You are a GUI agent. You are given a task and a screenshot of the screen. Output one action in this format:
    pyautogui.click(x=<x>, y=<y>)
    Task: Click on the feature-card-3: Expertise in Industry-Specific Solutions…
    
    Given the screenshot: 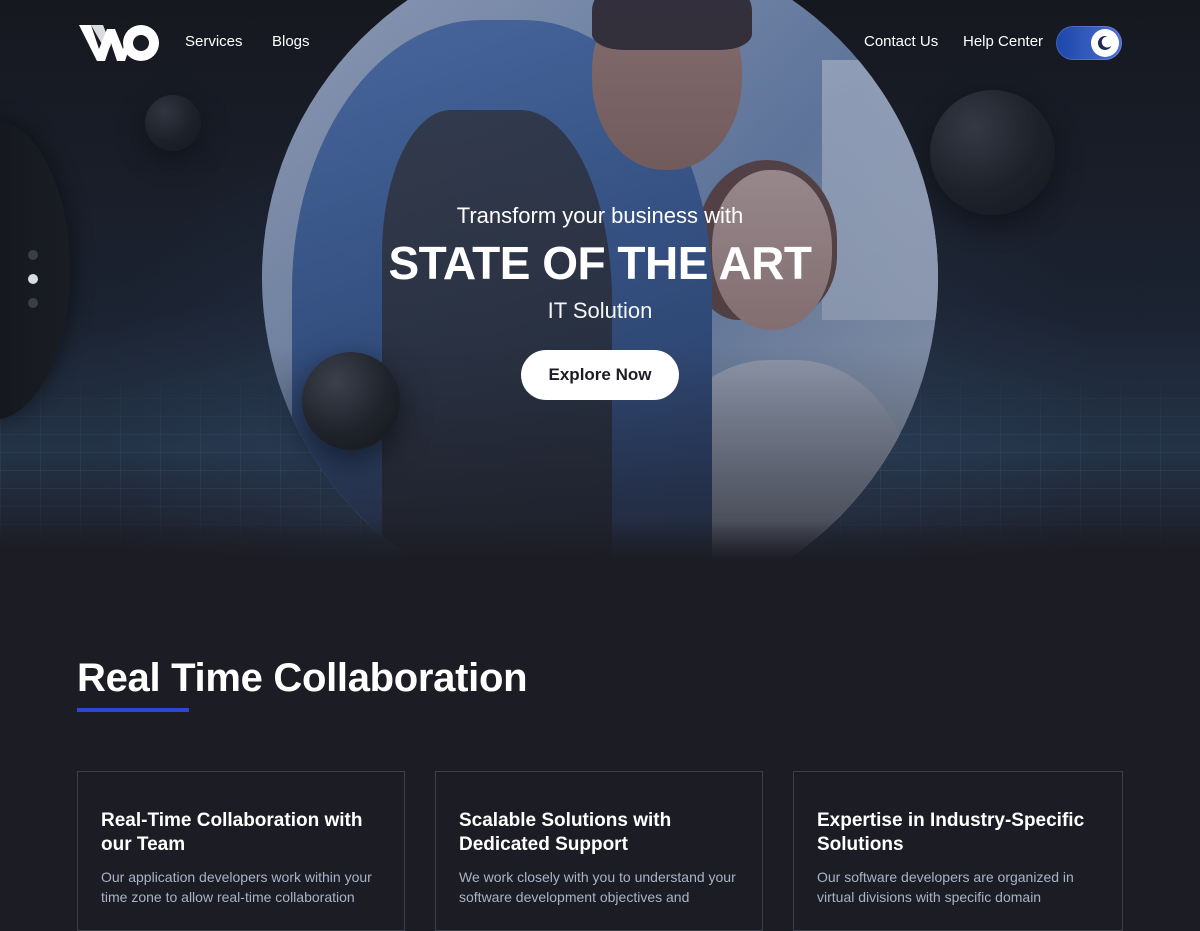 What is the action you would take?
    pyautogui.click(x=958, y=851)
    